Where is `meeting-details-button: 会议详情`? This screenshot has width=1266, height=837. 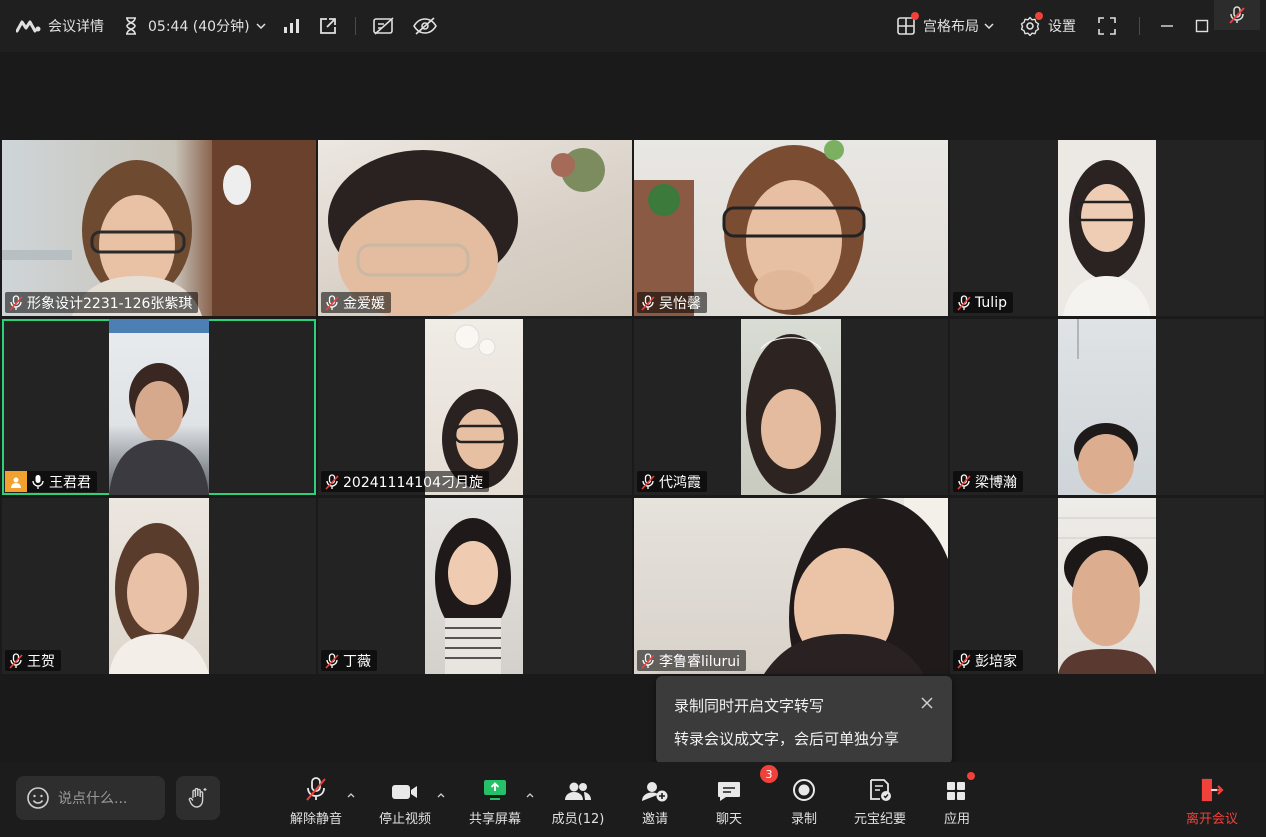
meeting-details-button: 会议详情 is located at coordinates (60, 26).